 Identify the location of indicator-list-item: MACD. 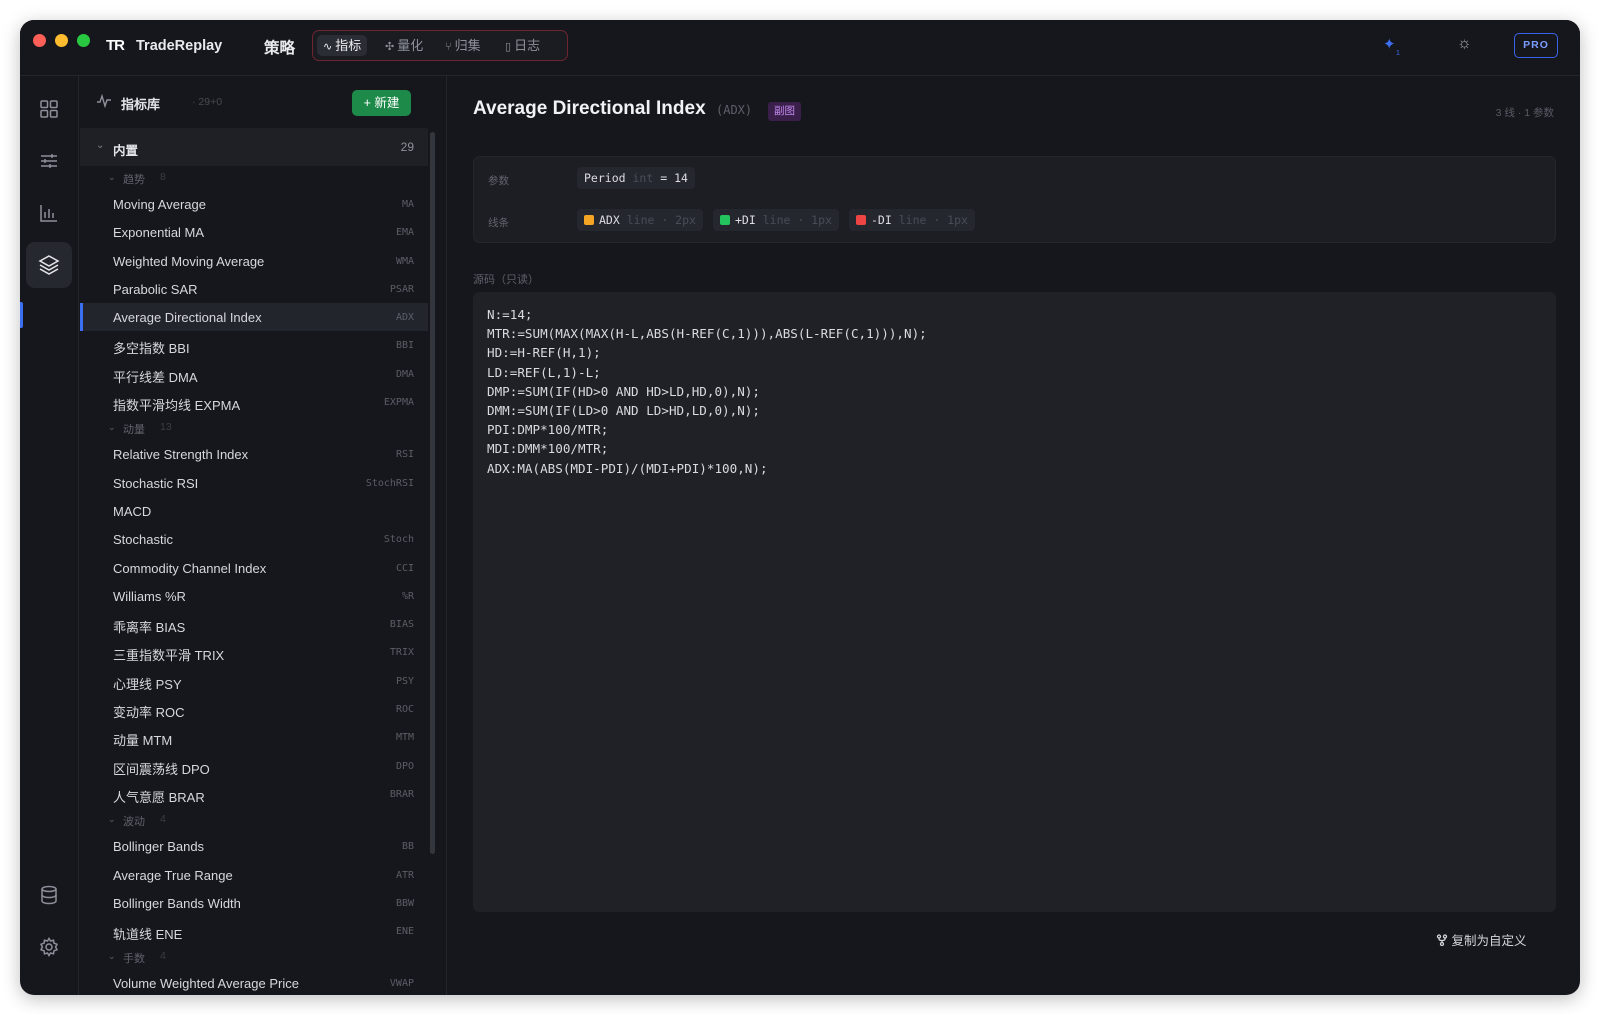
(254, 511).